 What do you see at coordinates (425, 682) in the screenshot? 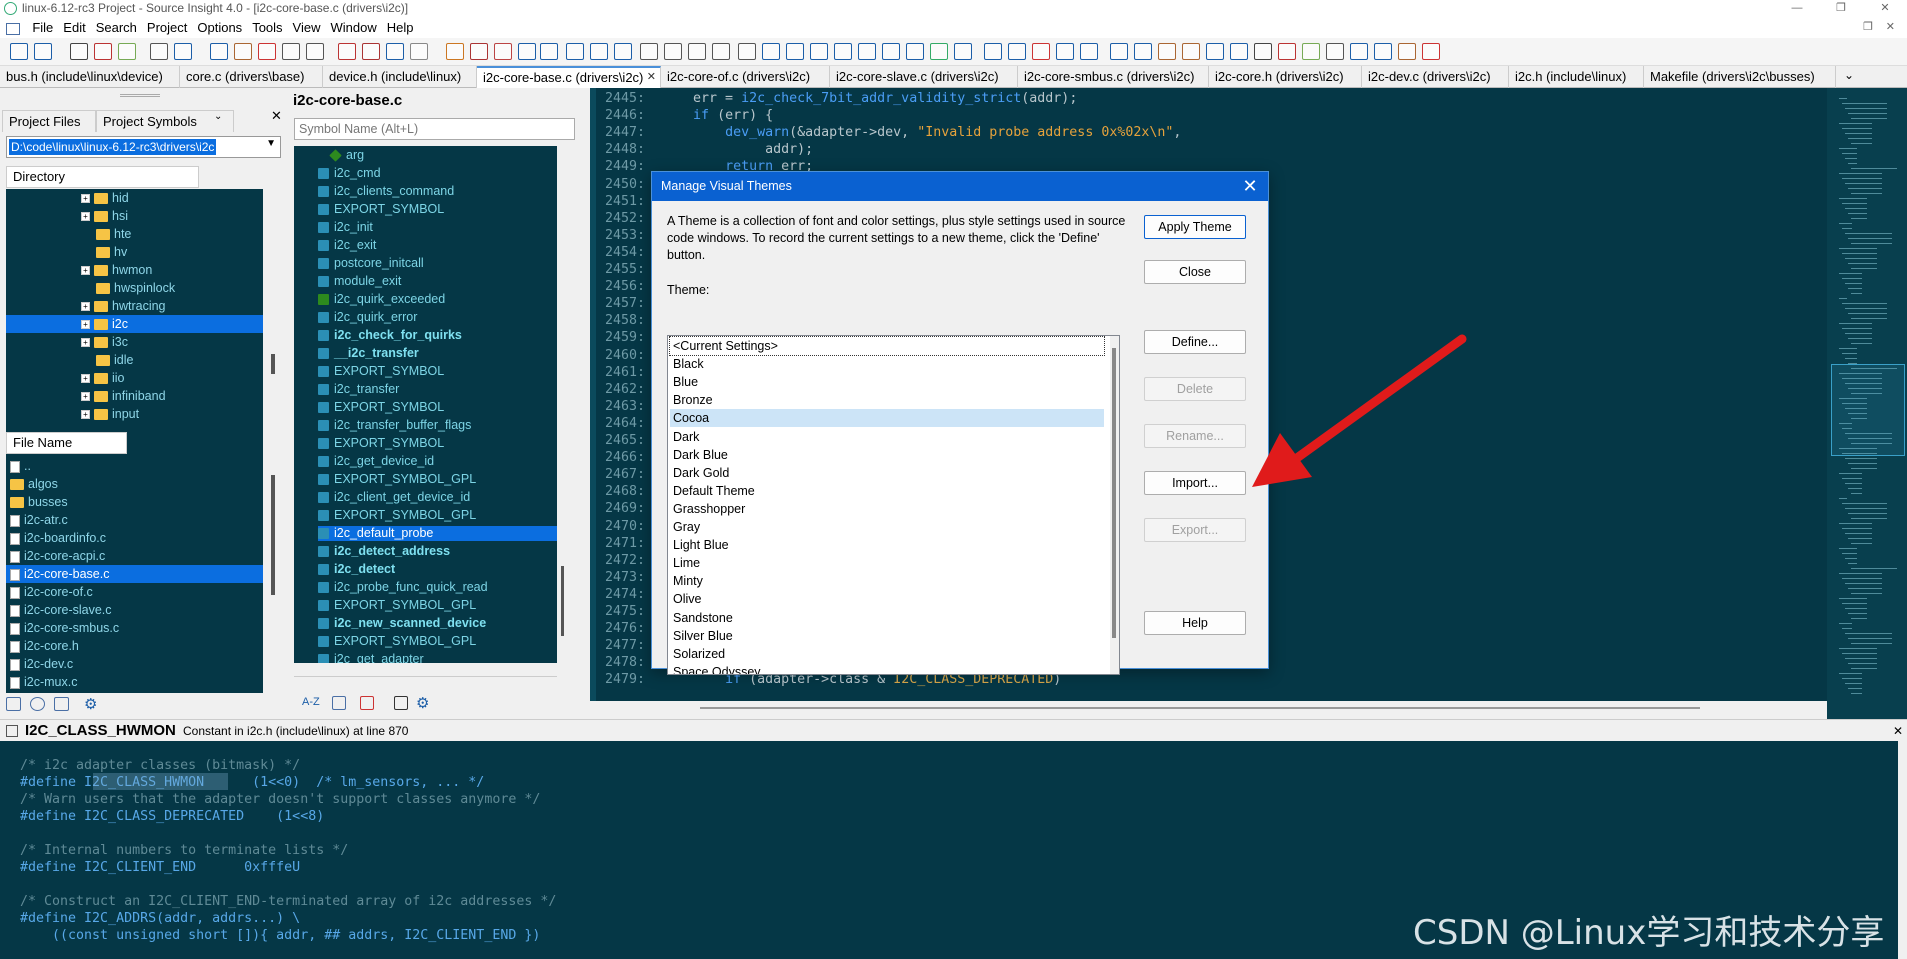
I see `symbol-hscrollbar` at bounding box center [425, 682].